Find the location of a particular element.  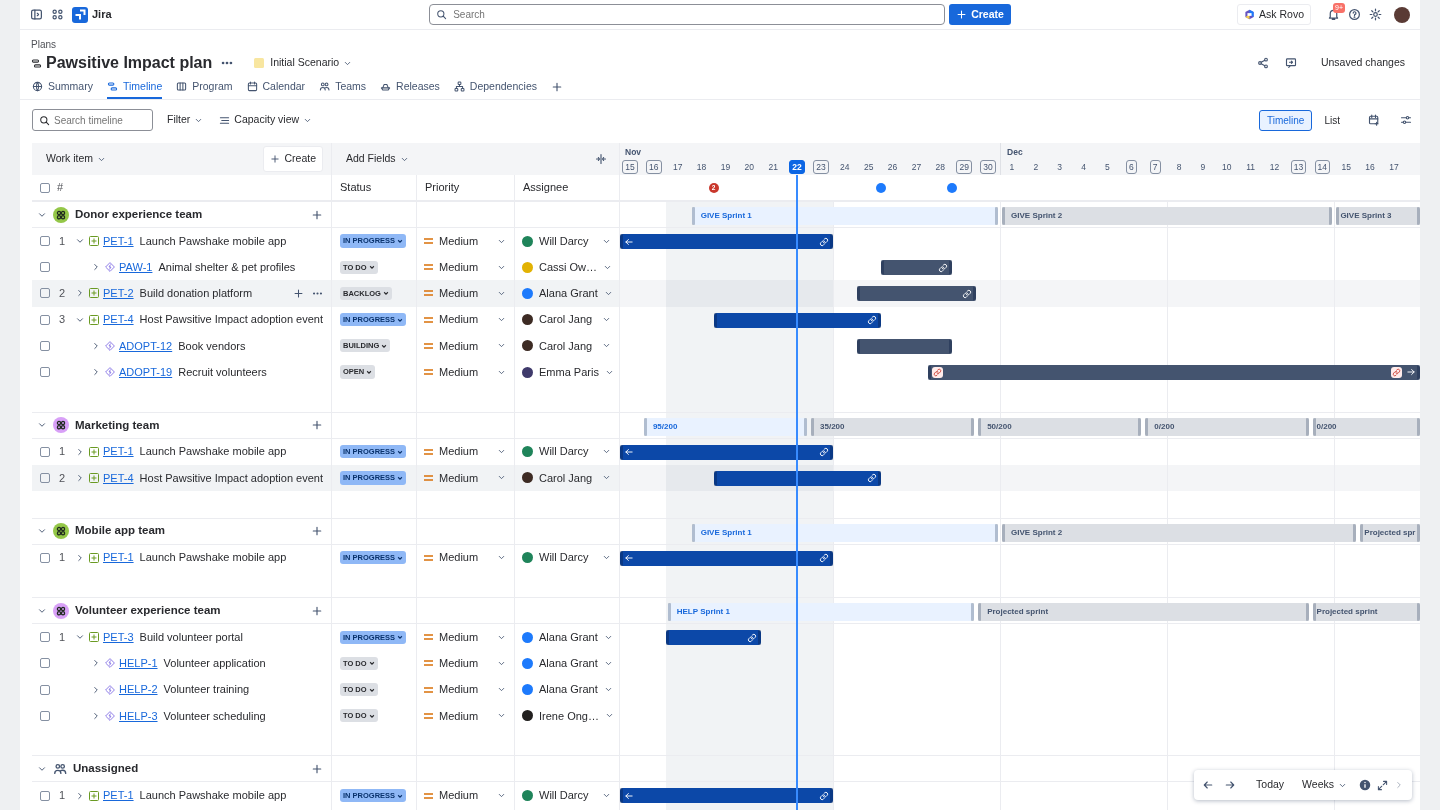

sidebar-toggle-icon is located at coordinates (36, 14).